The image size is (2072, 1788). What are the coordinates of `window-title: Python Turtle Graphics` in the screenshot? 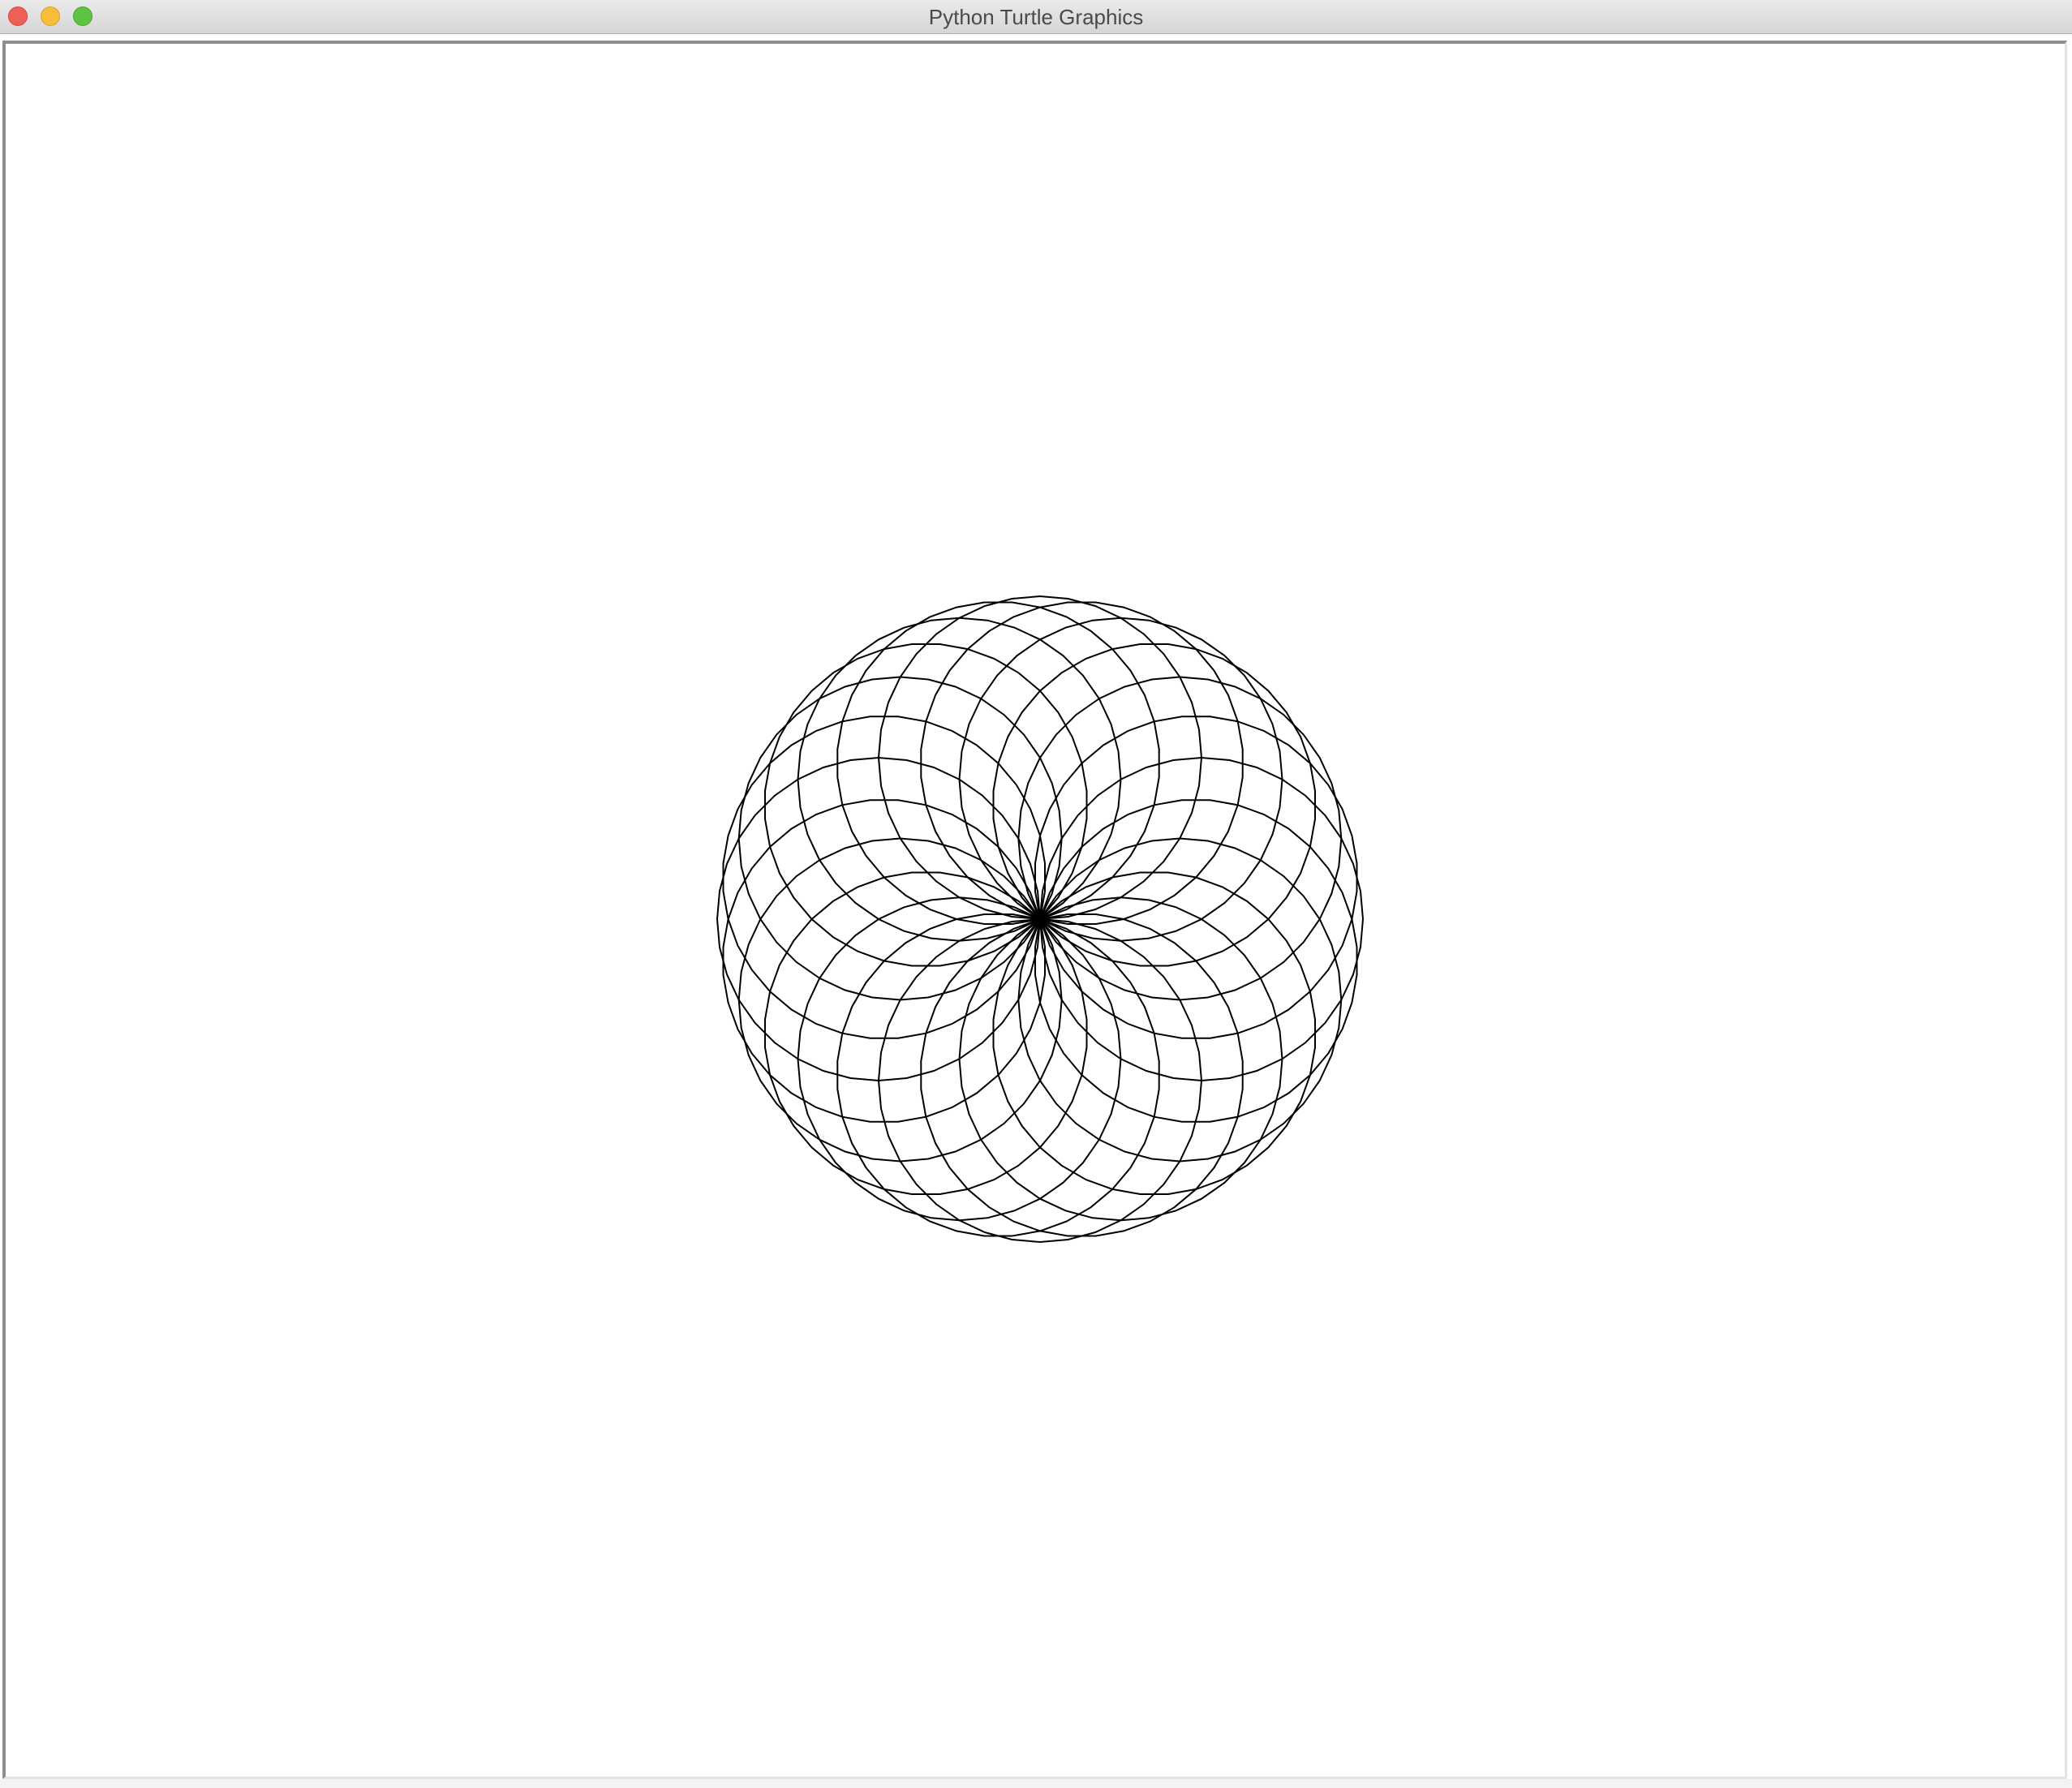 It's located at (1036, 17).